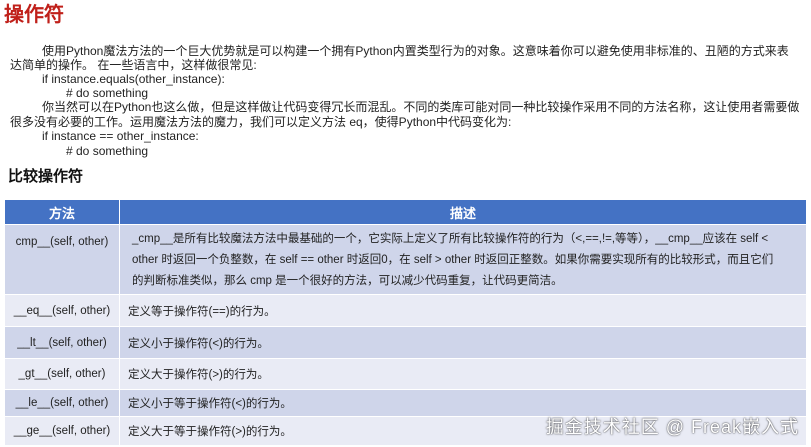  I want to click on table-row: _gt__(self, other) 定义大于操作符(>)的行为。, so click(405, 374).